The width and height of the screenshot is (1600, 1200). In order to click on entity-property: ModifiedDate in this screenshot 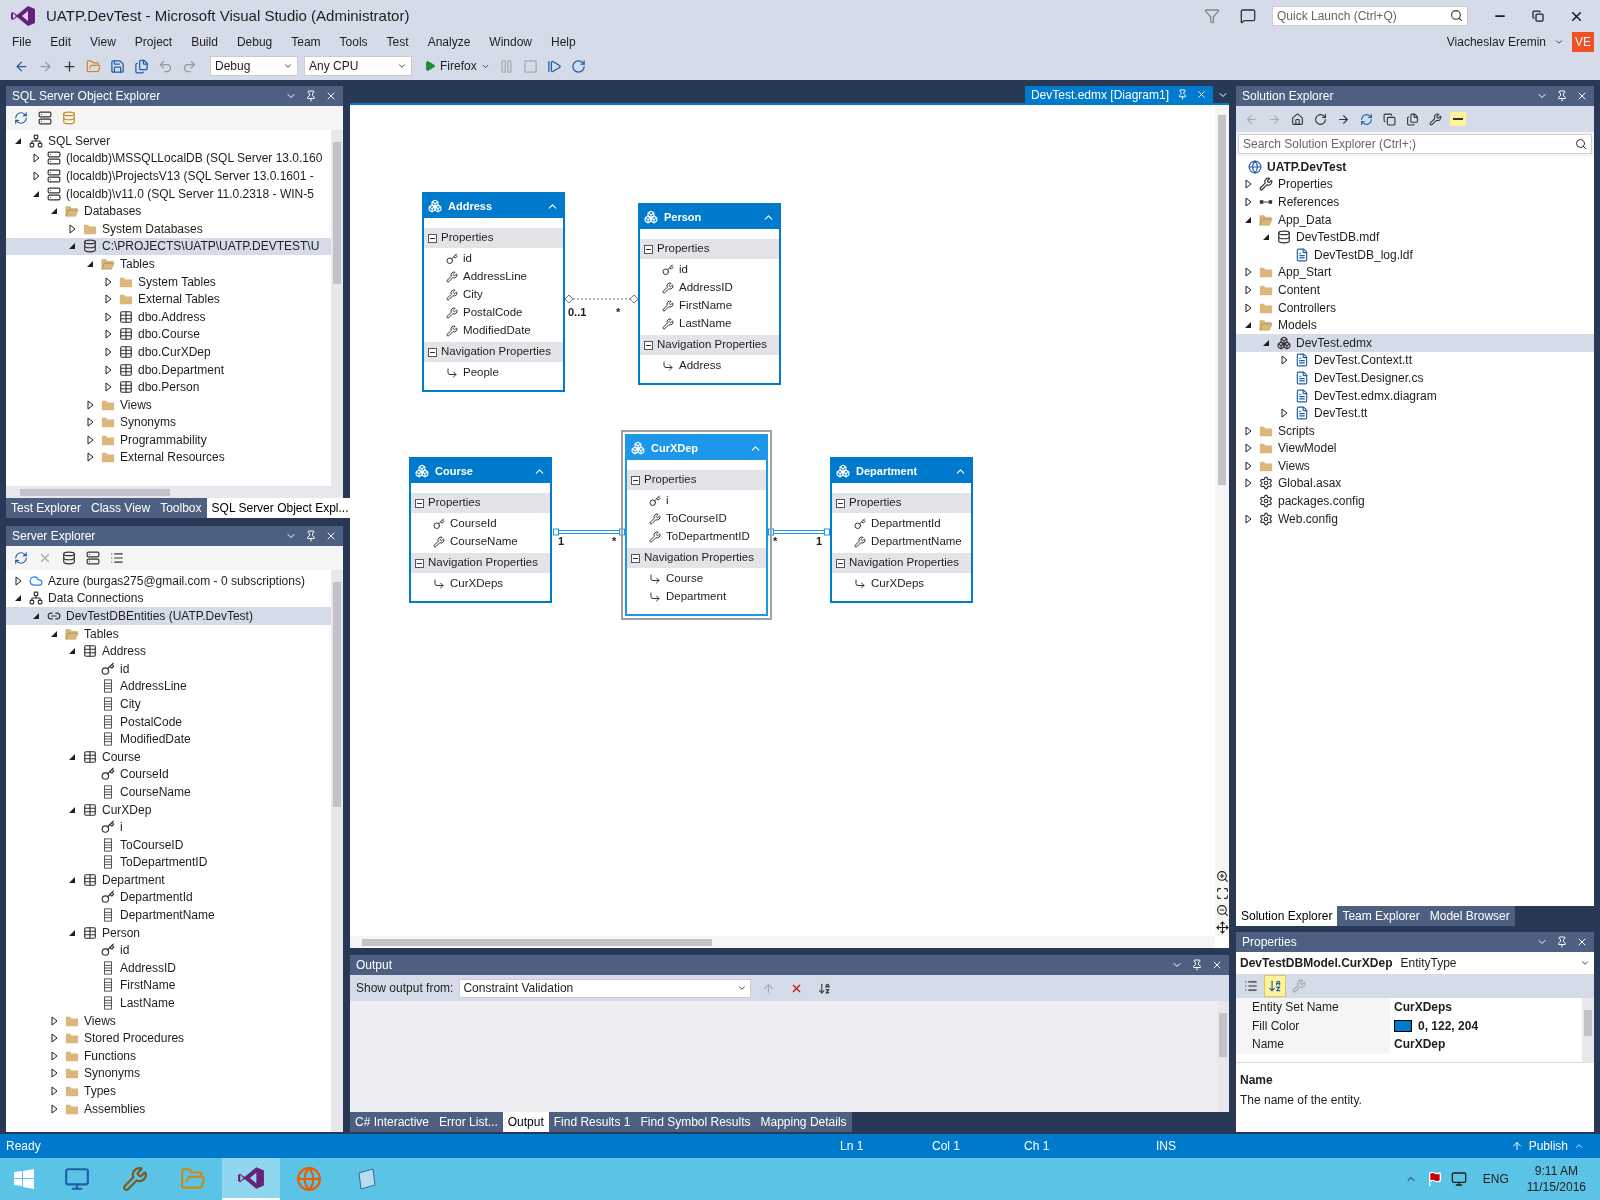, I will do `click(493, 331)`.